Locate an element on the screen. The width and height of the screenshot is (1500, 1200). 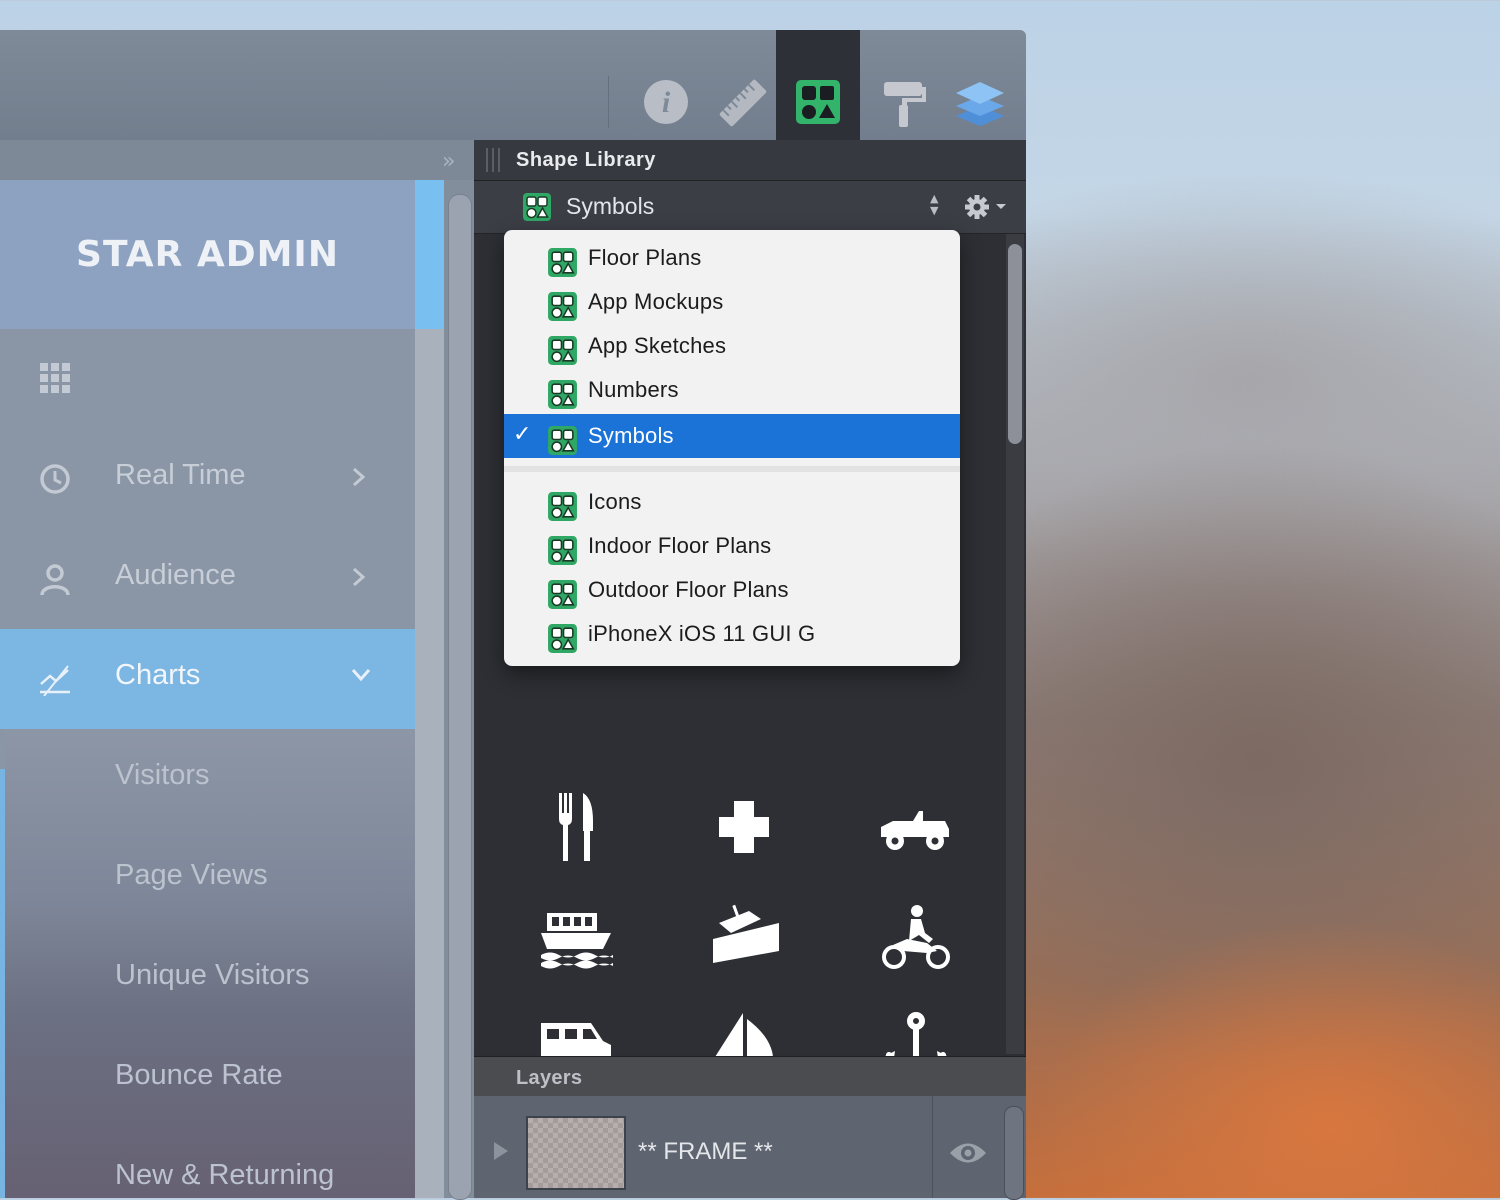
panel-title: Shape Library is located at coordinates (586, 160).